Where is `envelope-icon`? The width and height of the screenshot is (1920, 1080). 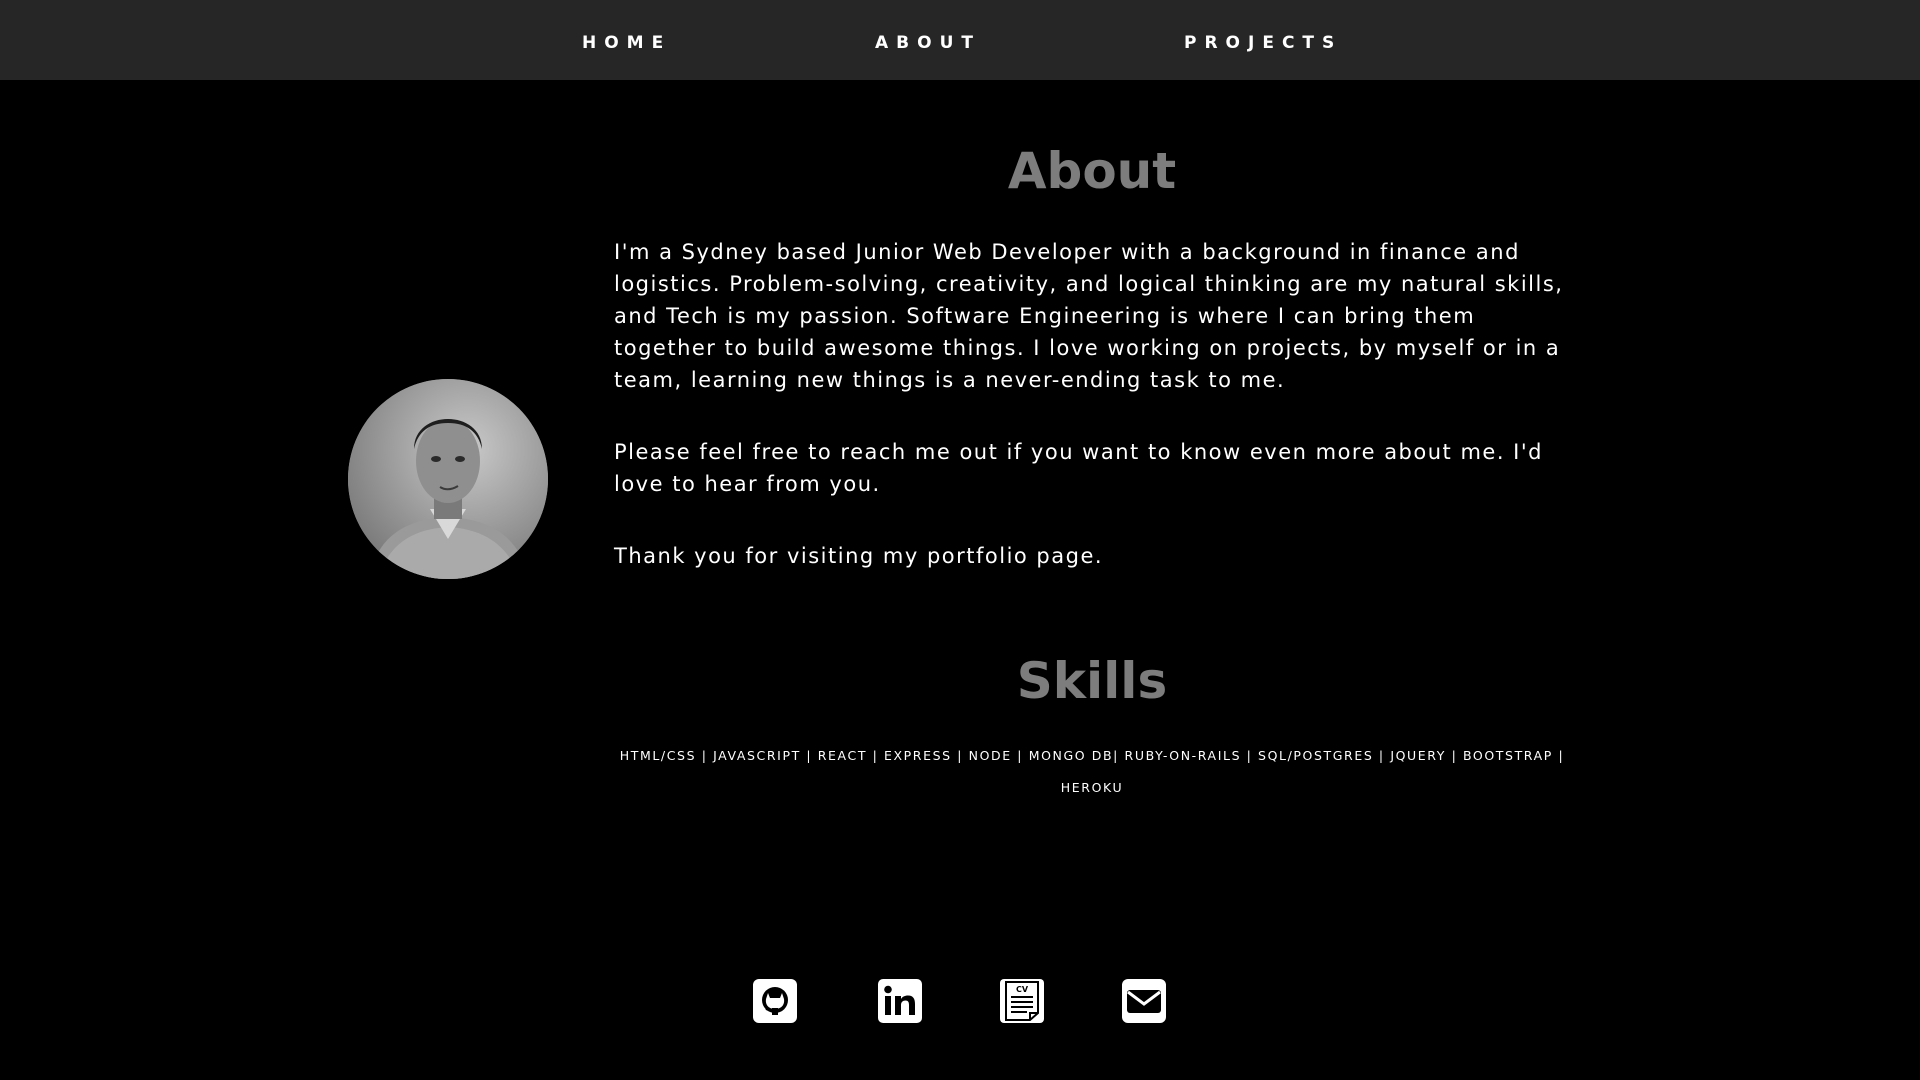
envelope-icon is located at coordinates (1144, 1001).